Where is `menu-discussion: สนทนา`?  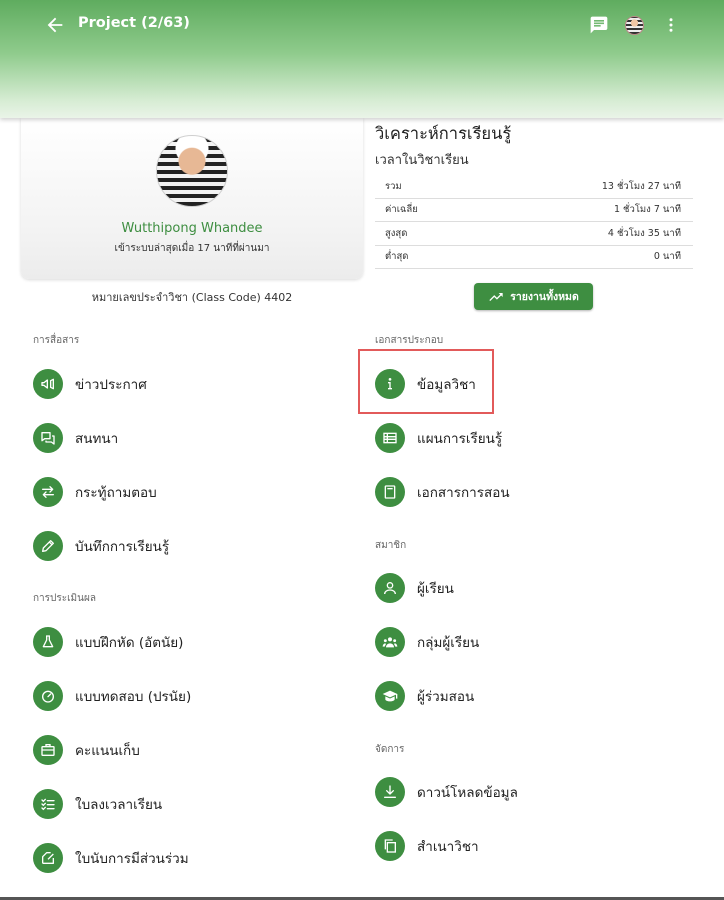
menu-discussion: สนทนา is located at coordinates (75, 438).